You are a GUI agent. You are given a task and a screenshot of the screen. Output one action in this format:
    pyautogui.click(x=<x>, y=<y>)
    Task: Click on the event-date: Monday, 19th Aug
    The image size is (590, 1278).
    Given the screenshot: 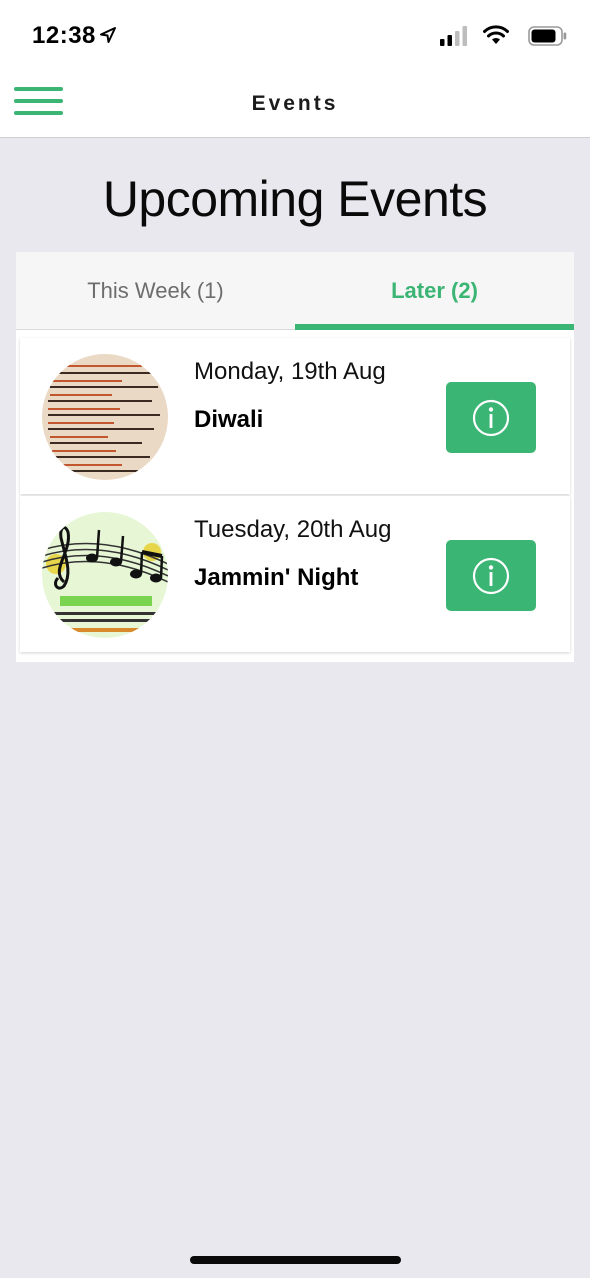 What is the action you would take?
    pyautogui.click(x=290, y=371)
    